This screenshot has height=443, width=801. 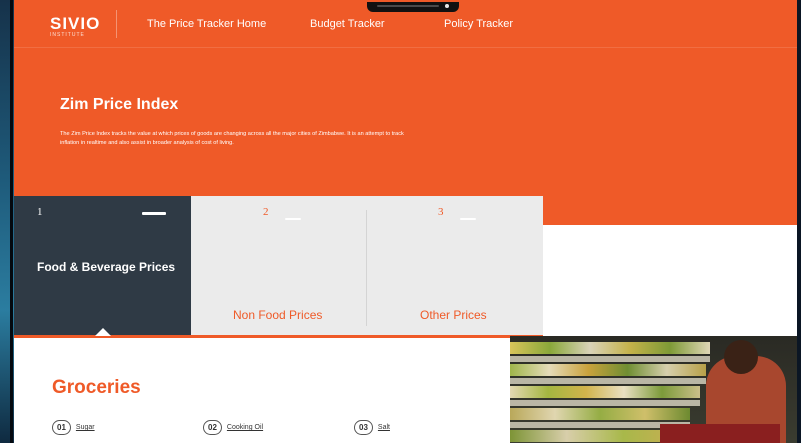 I want to click on tab-underline, so click(x=278, y=336).